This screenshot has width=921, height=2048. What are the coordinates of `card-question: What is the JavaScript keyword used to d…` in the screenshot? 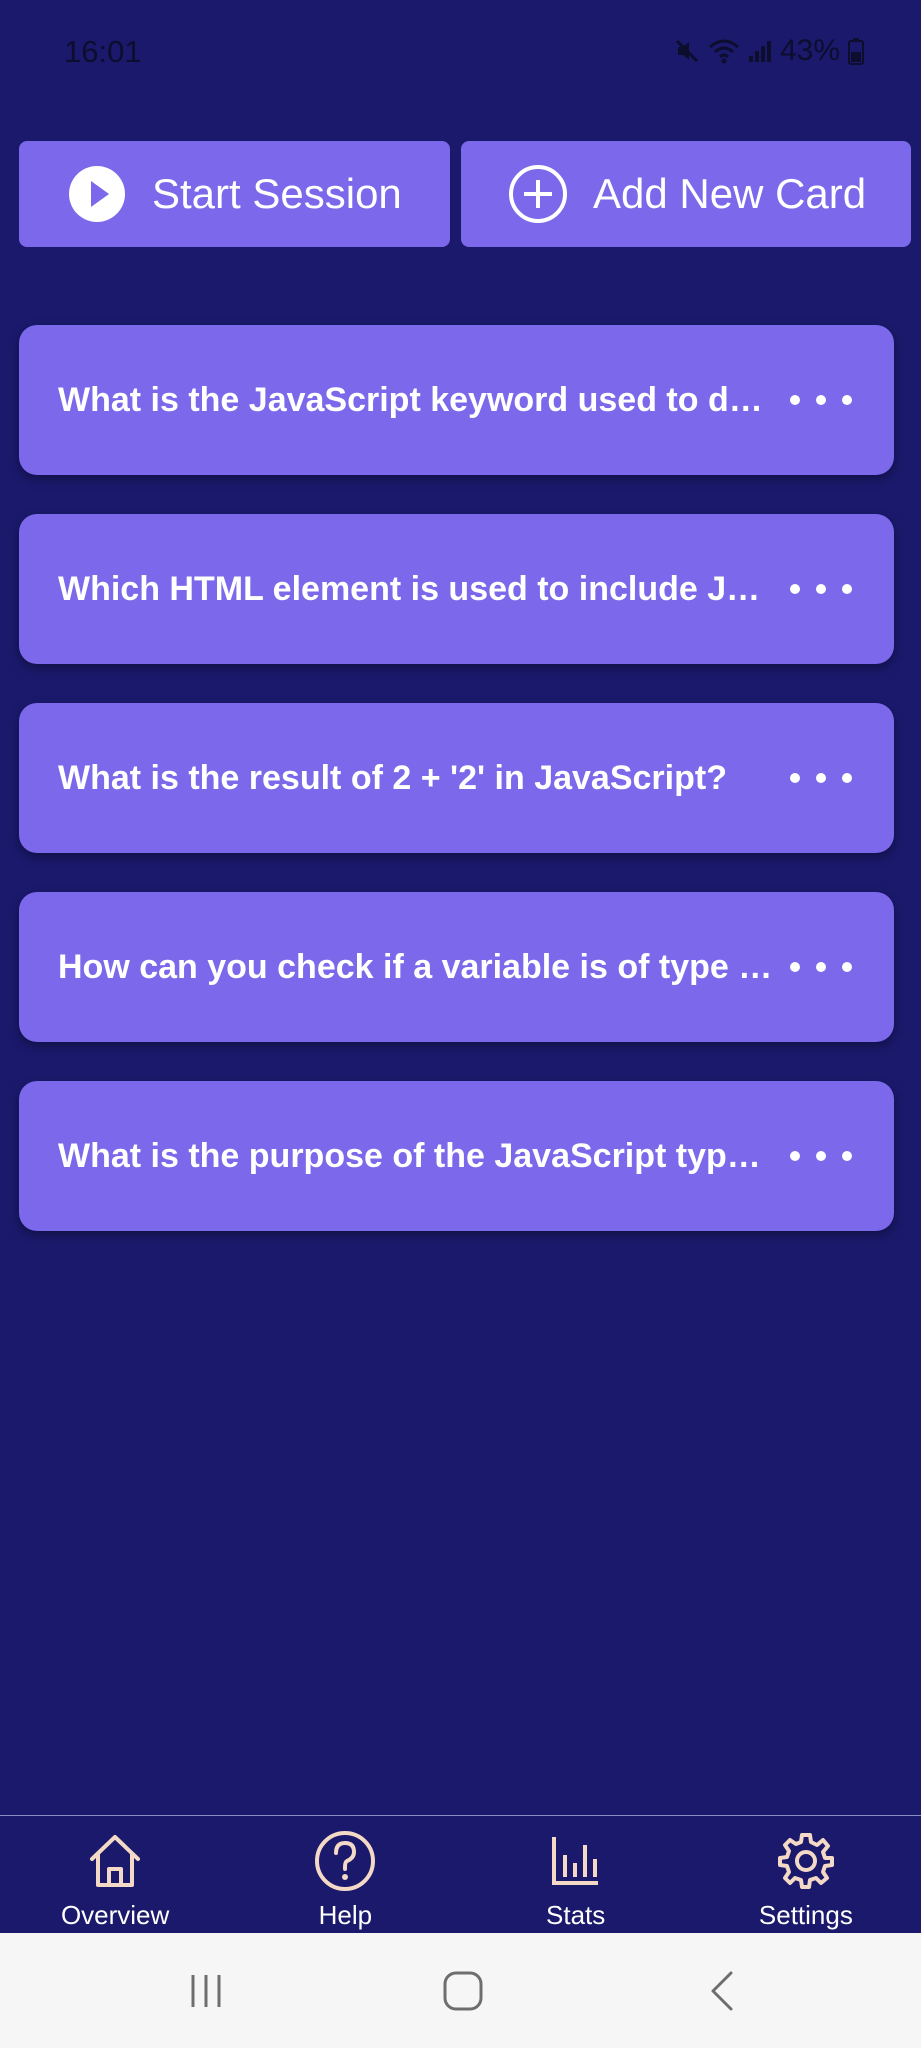 It's located at (415, 399).